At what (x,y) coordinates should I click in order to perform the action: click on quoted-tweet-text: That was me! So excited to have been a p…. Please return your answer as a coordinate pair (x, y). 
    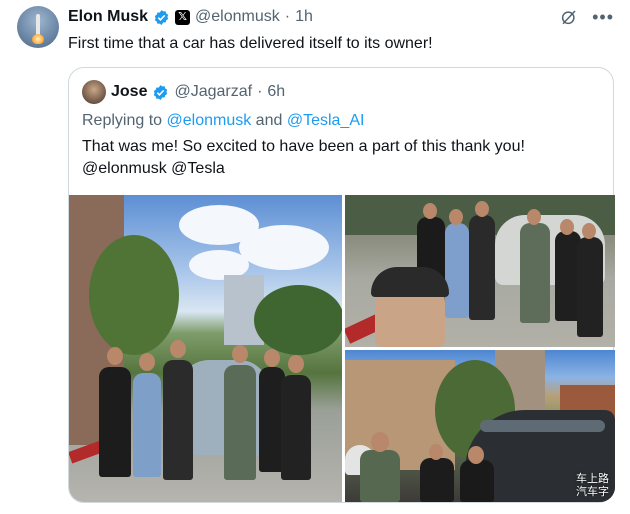
    Looking at the image, I should click on (342, 158).